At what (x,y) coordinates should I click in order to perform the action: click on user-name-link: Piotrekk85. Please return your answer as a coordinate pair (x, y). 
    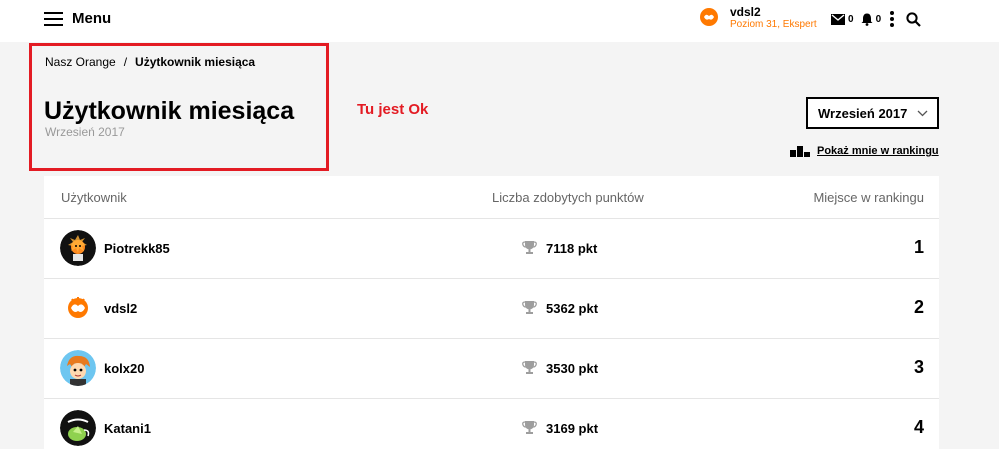
    Looking at the image, I should click on (137, 248).